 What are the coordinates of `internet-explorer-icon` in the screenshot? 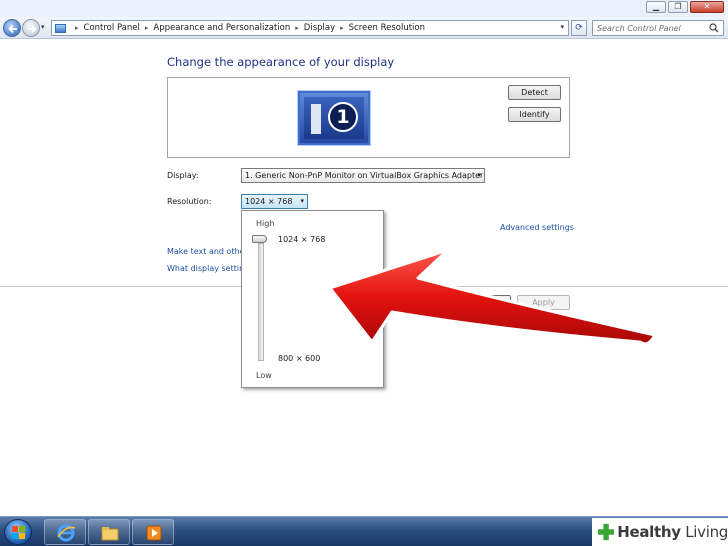 It's located at (66, 533).